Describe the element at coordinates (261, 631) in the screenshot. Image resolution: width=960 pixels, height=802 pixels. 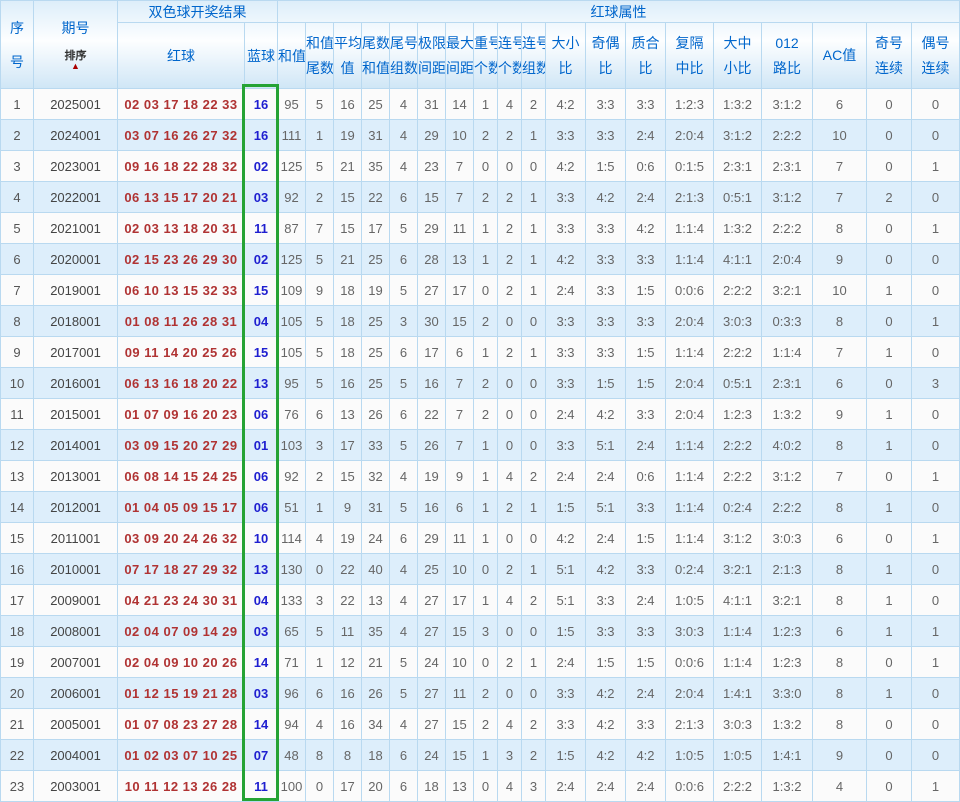
I see `blue-ball-cell: 03` at that location.